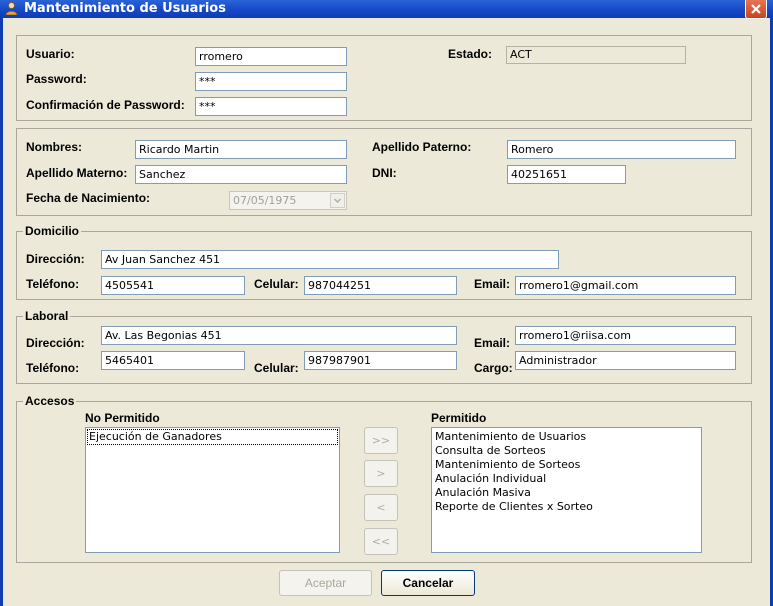 The width and height of the screenshot is (773, 606). I want to click on user-icon, so click(11, 9).